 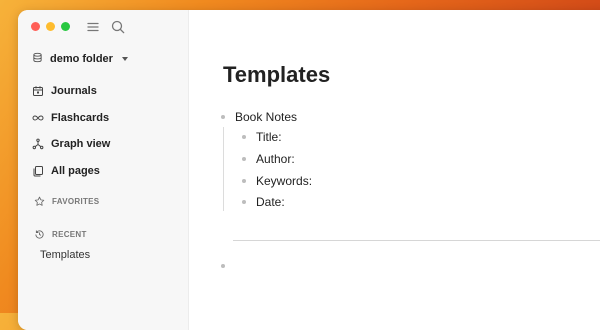 I want to click on sidebar-item-label: Flashcards, so click(x=80, y=117).